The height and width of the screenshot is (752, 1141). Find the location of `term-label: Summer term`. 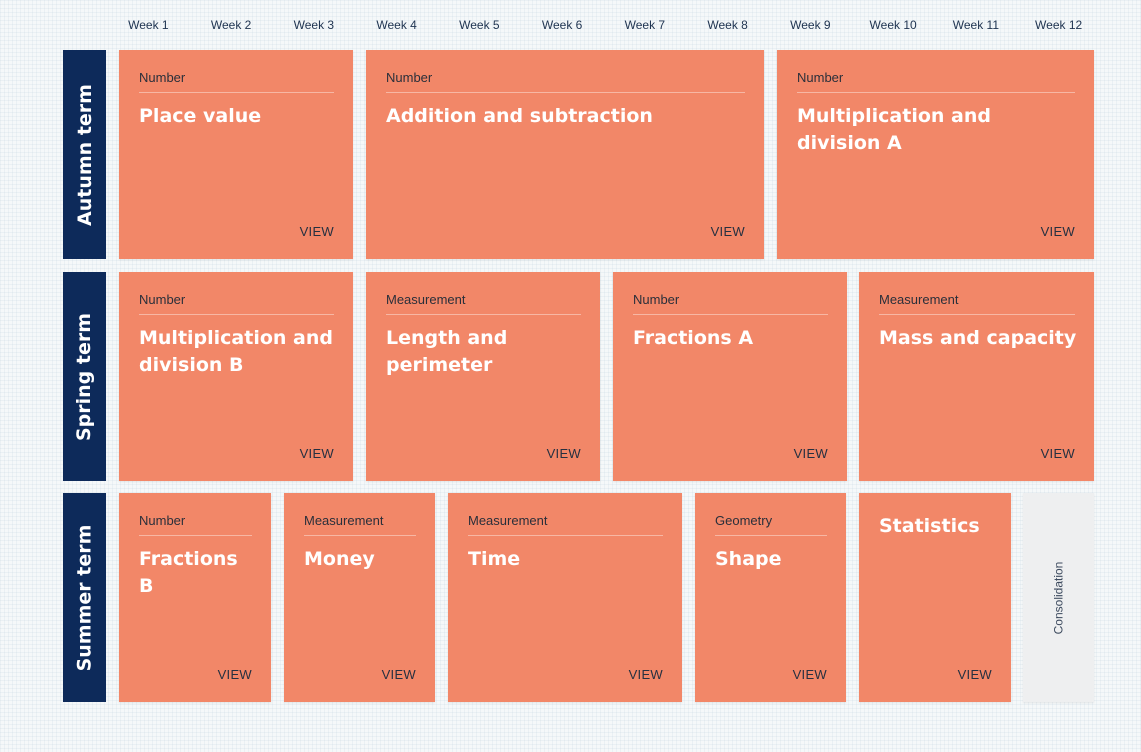

term-label: Summer term is located at coordinates (84, 597).